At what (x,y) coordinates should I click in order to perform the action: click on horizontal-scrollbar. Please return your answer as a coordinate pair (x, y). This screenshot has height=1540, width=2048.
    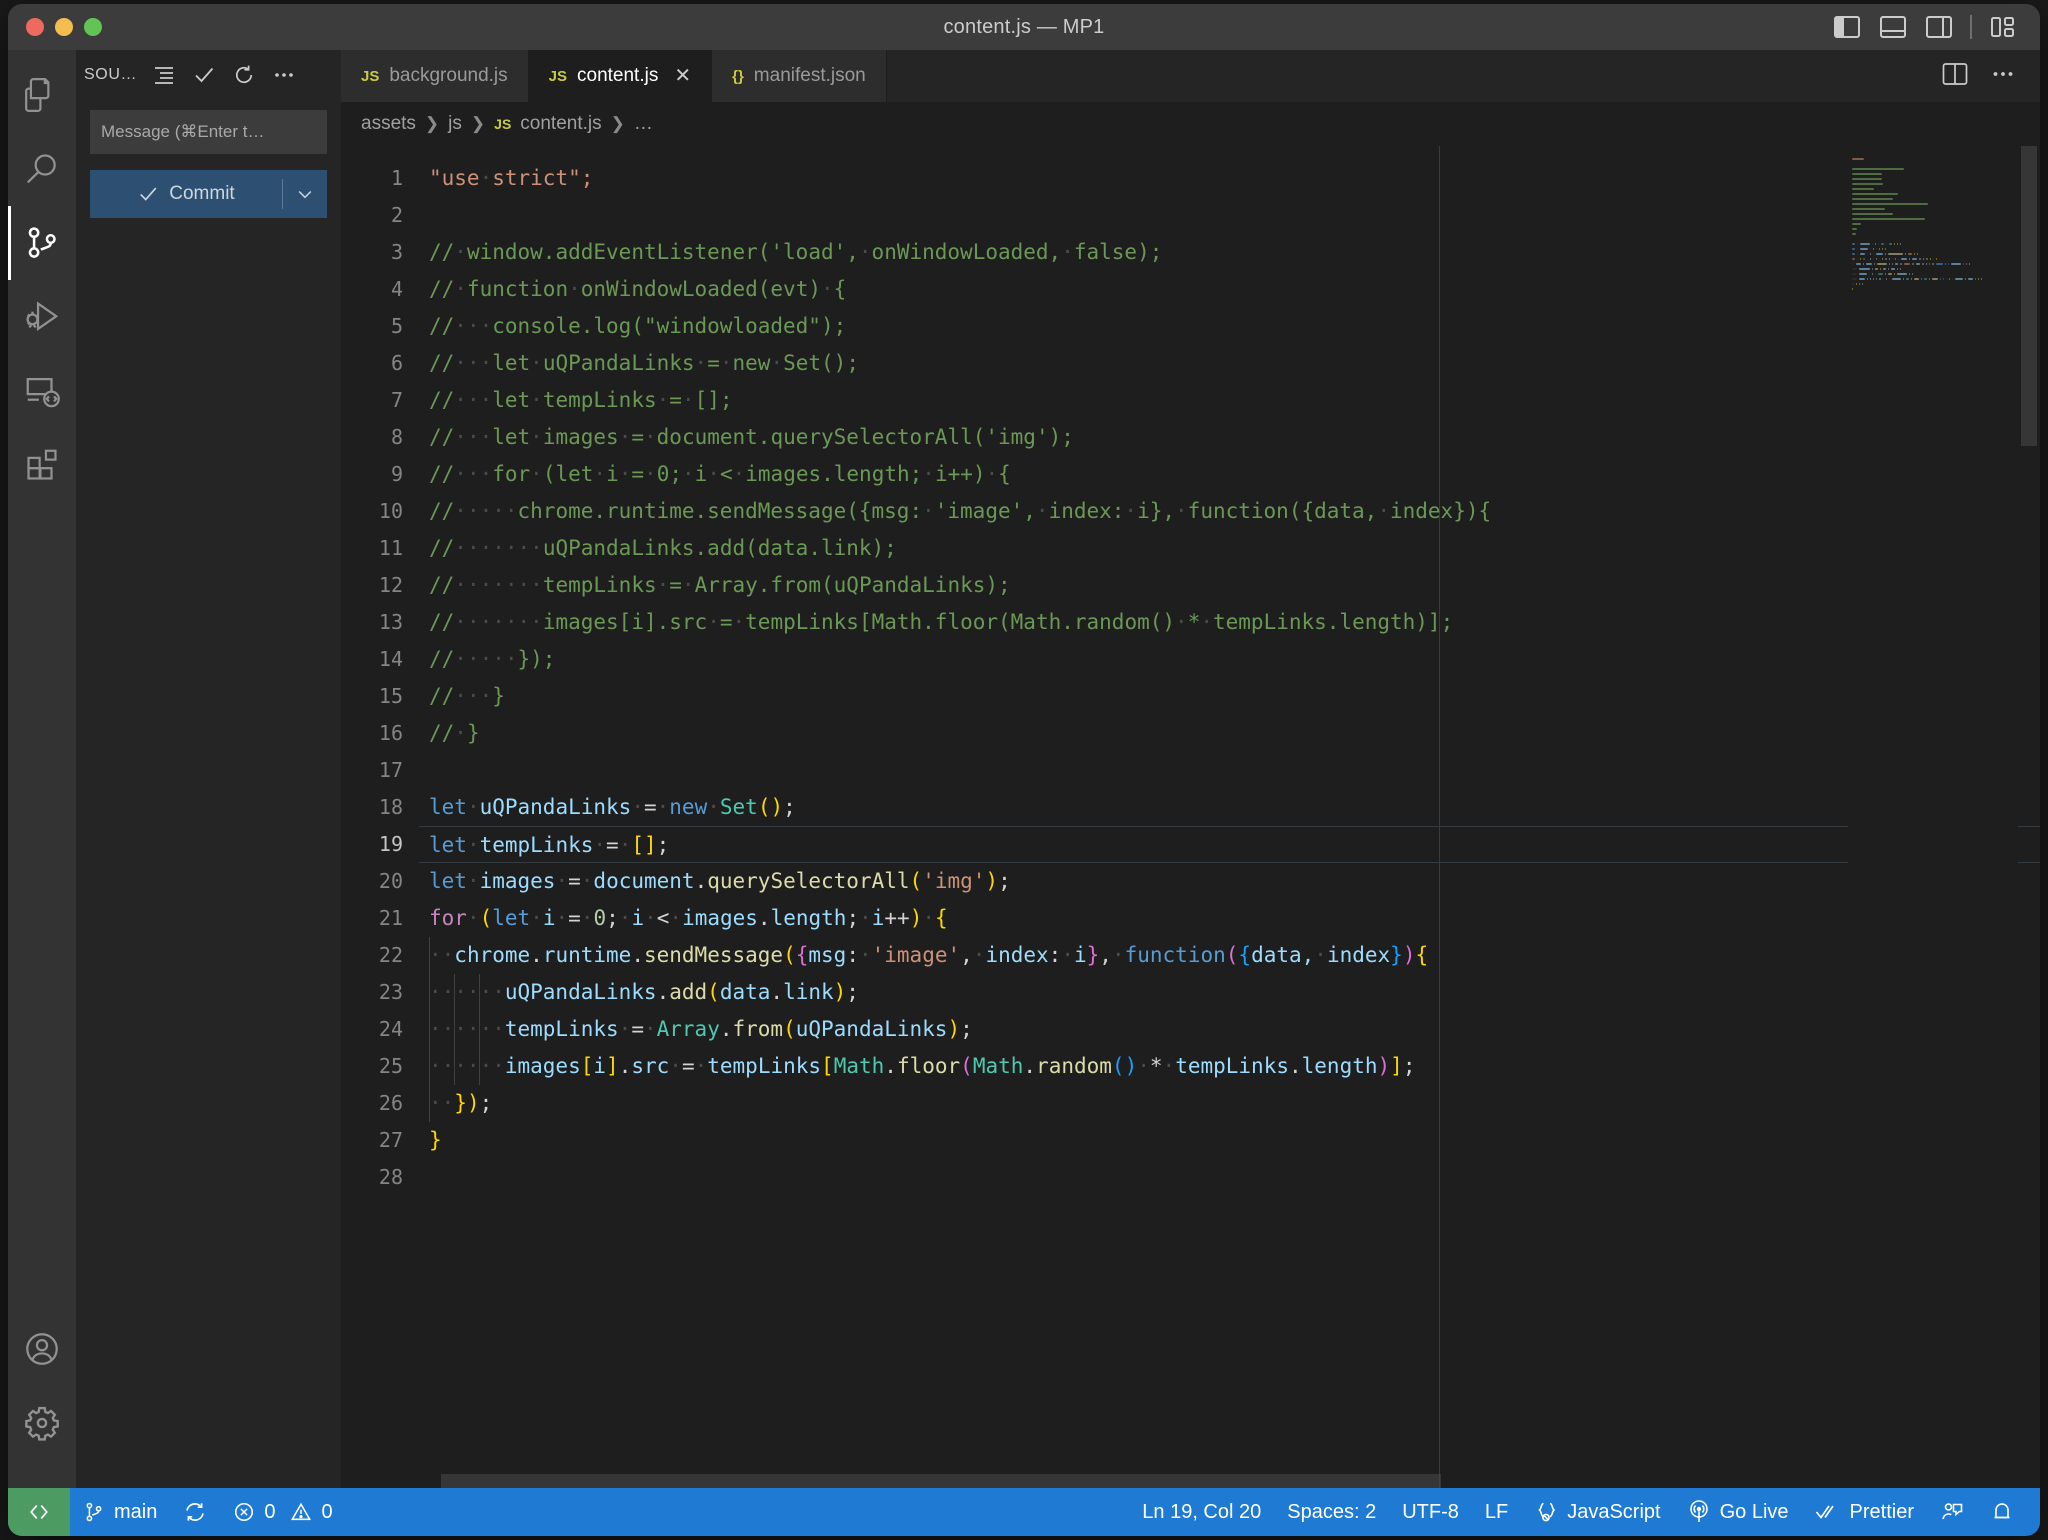
    Looking at the image, I should click on (1190, 1481).